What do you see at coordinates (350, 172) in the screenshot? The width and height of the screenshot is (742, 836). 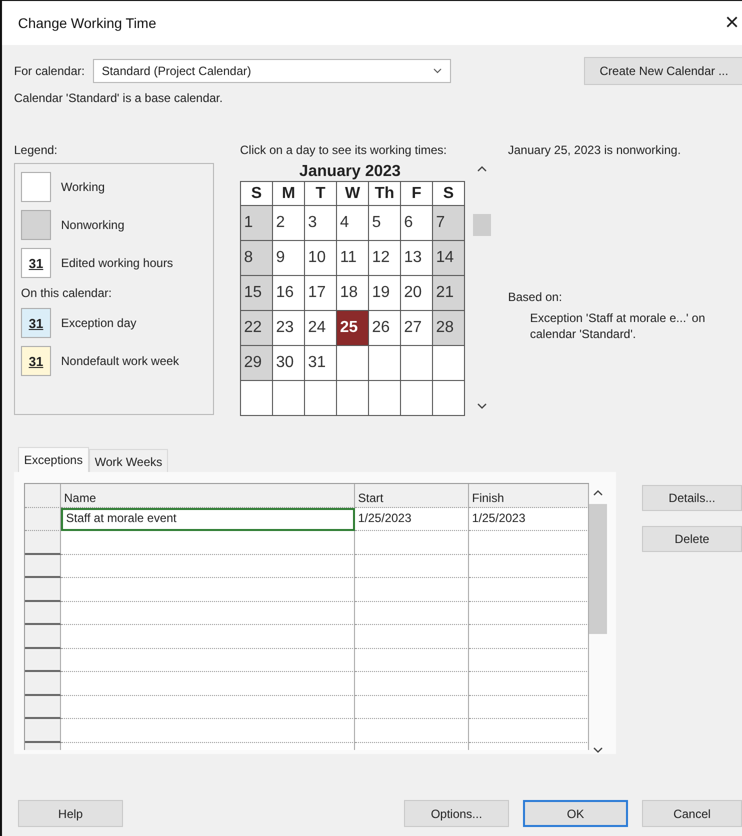 I see `month-title: January 2023` at bounding box center [350, 172].